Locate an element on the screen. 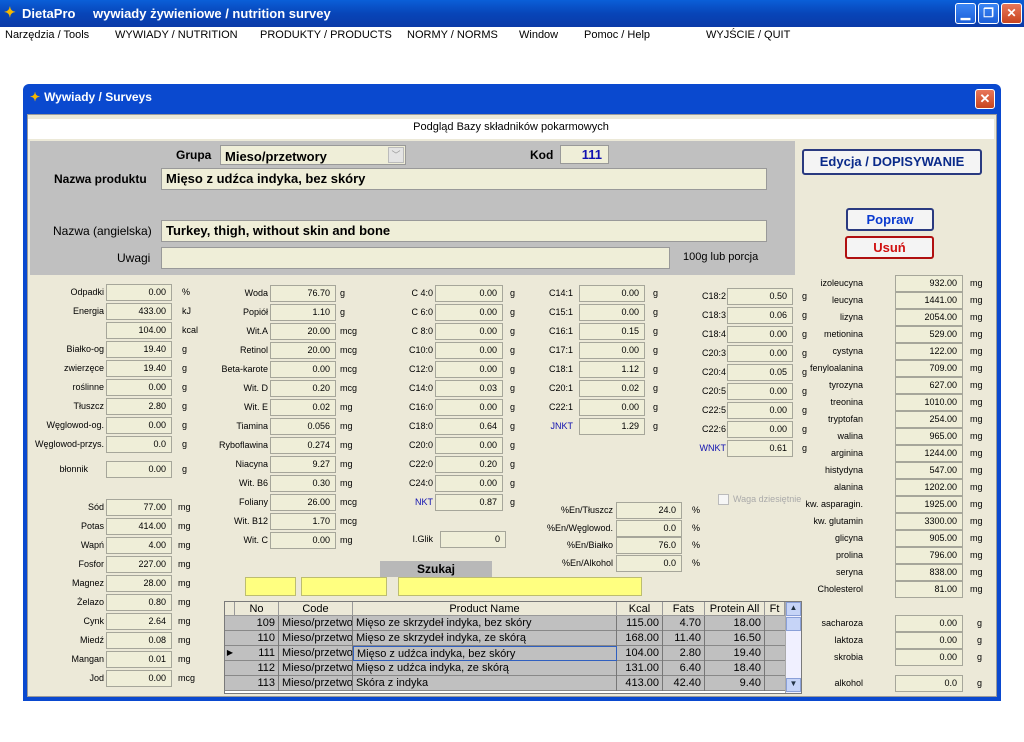  uwagi-field is located at coordinates (415, 258).